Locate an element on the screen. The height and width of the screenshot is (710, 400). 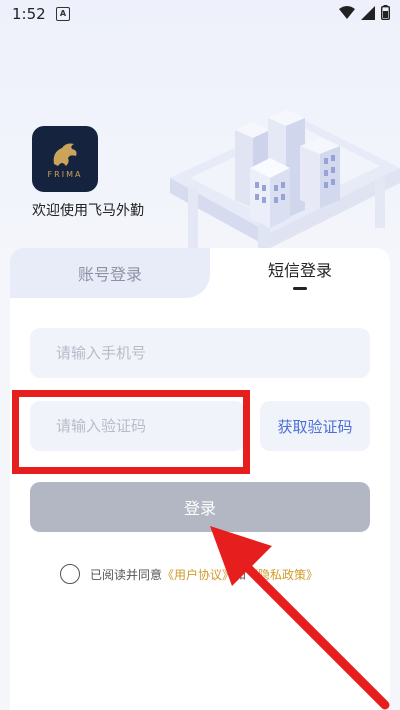
notification-icon: A is located at coordinates (63, 14).